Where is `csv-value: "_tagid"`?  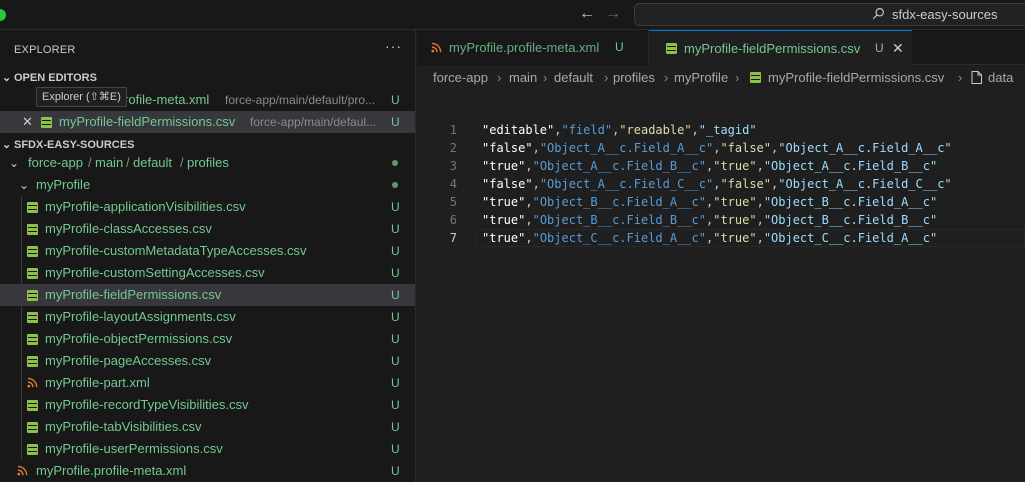
csv-value: "_tagid" is located at coordinates (727, 130).